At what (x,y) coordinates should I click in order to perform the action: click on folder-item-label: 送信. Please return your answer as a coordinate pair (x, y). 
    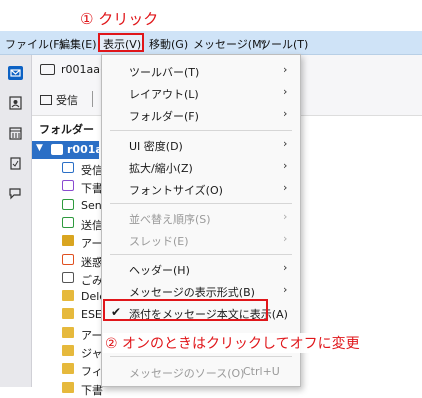
    Looking at the image, I should click on (92, 225).